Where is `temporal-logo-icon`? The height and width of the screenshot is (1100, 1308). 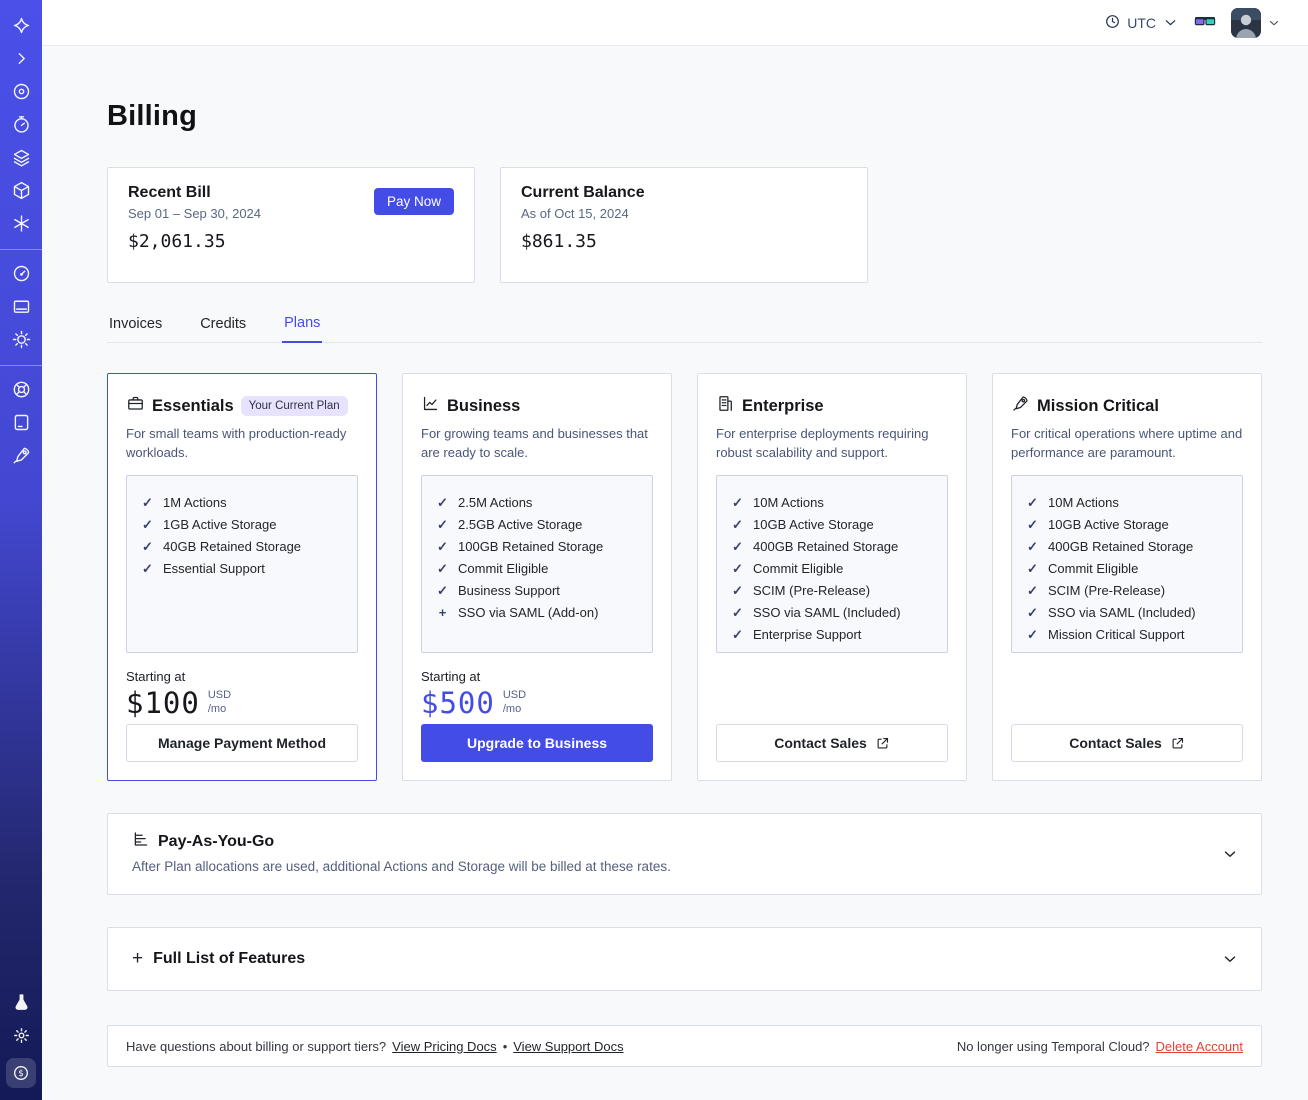
temporal-logo-icon is located at coordinates (21, 27).